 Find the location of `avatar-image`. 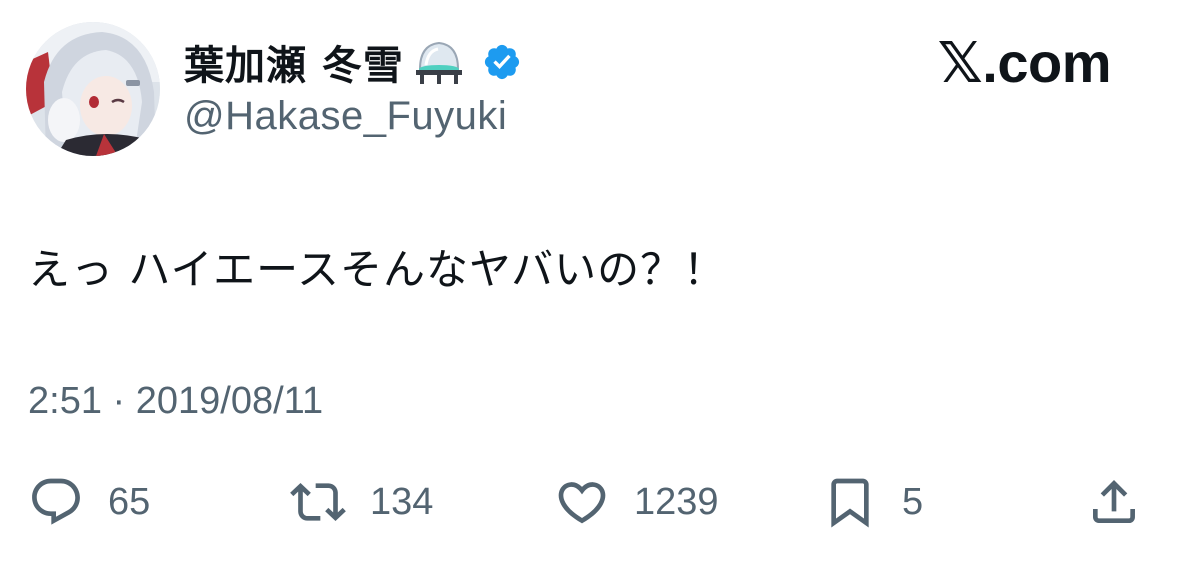

avatar-image is located at coordinates (93, 89).